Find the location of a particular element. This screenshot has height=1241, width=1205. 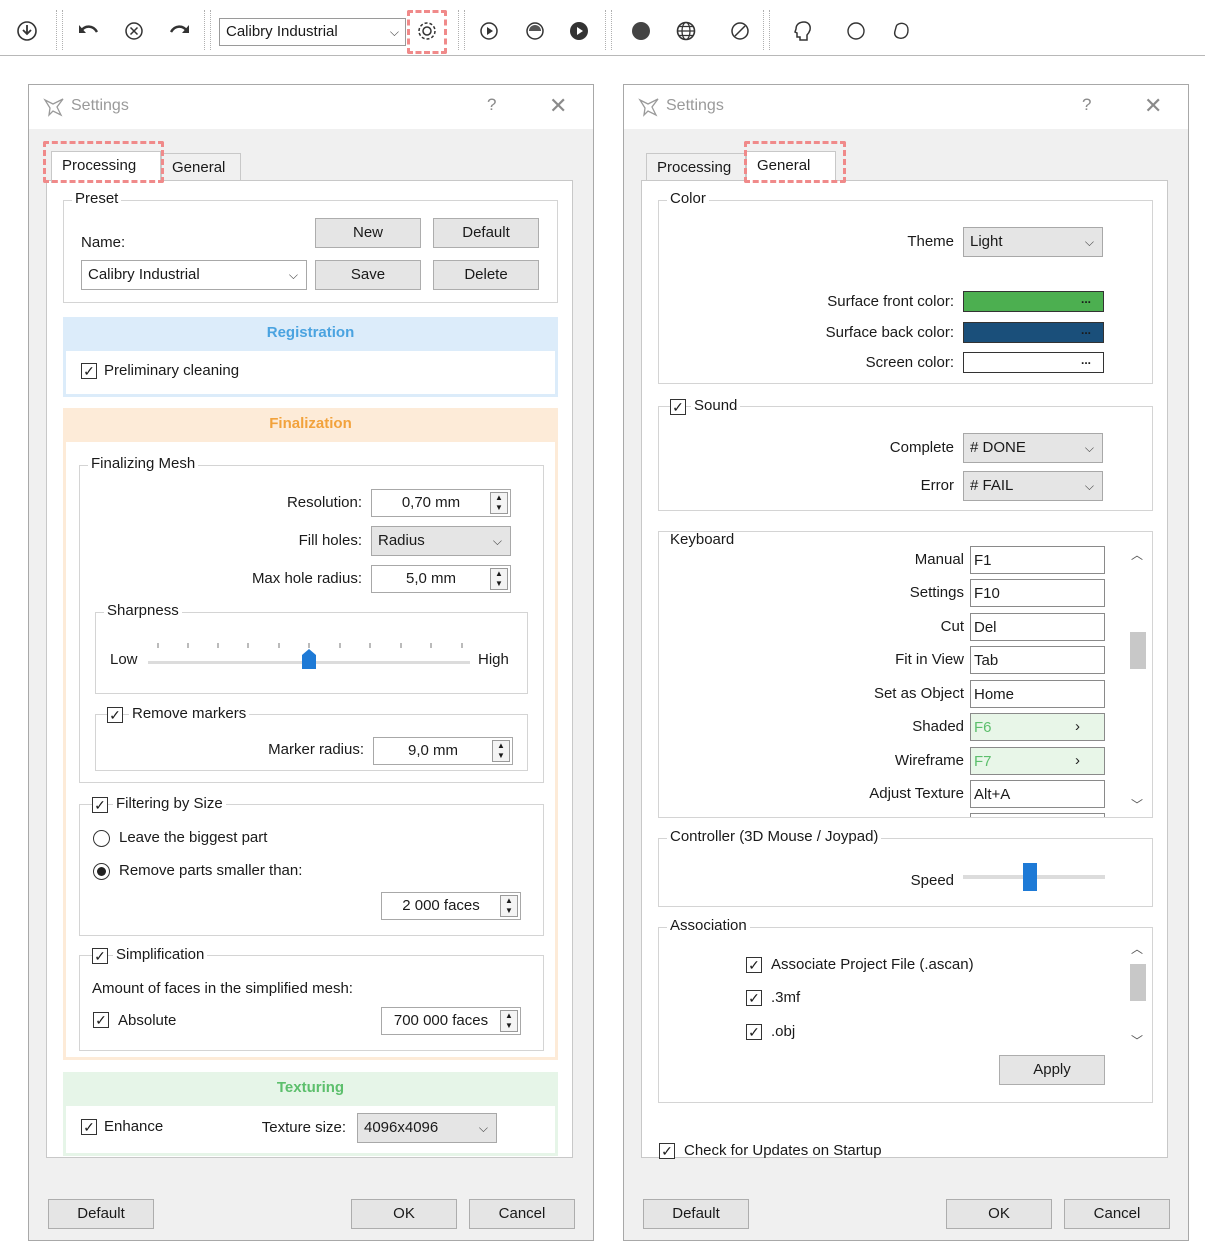

shortcut-field: Tab is located at coordinates (1037, 660).